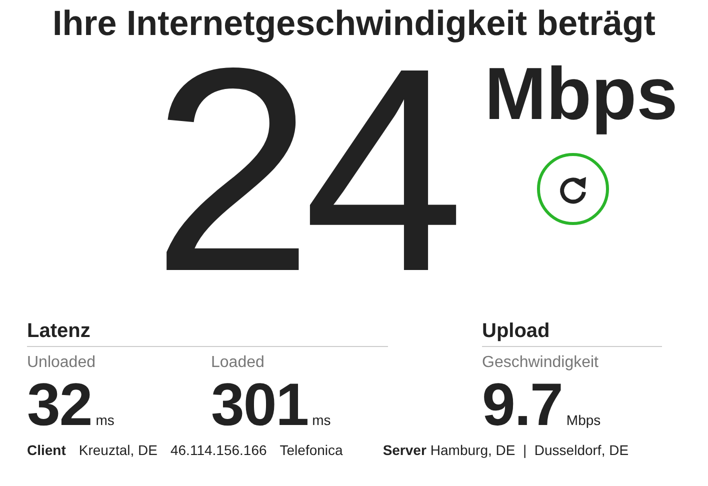  Describe the element at coordinates (207, 333) in the screenshot. I see `section-title: Latenz` at that location.